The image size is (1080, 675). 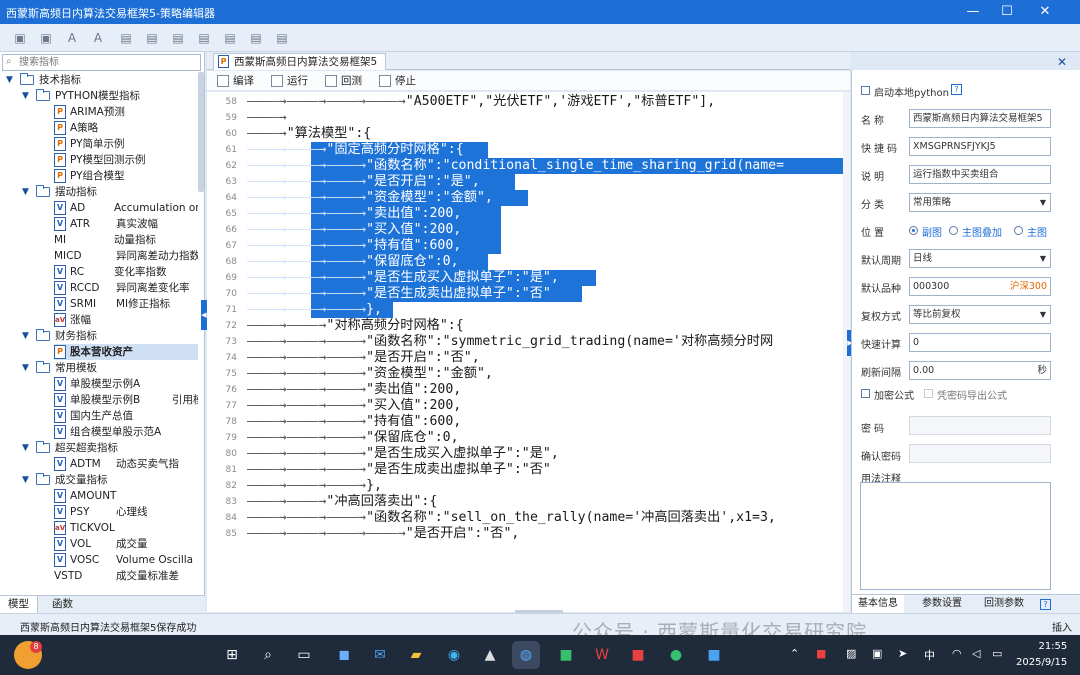 I want to click on tree-item: V 组合模型单股示范A, so click(x=126, y=432).